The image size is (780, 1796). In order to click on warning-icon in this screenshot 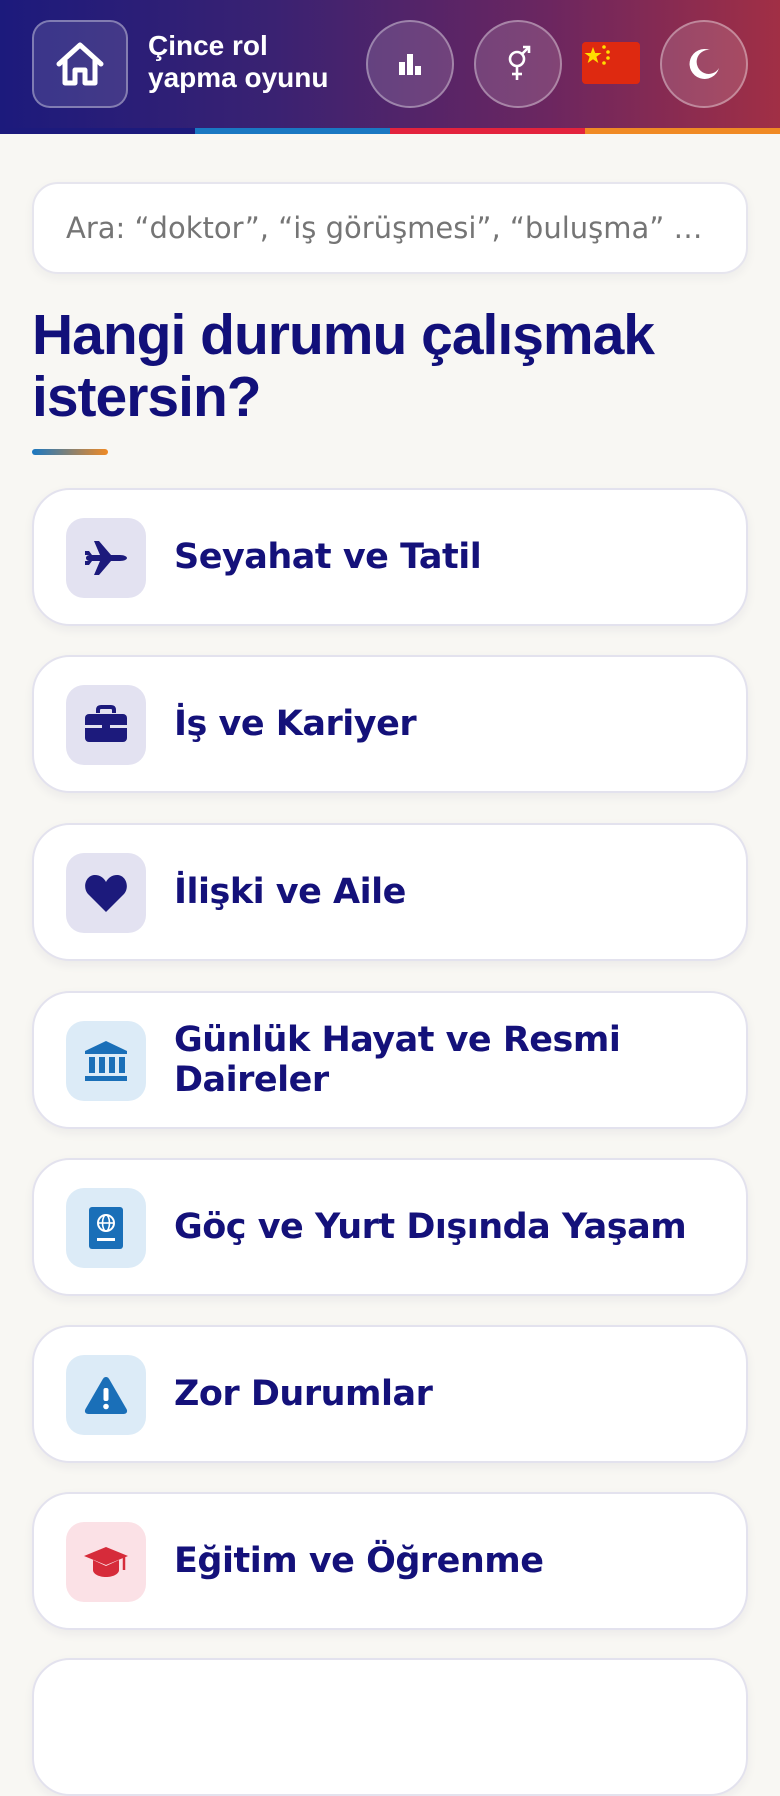, I will do `click(106, 1395)`.